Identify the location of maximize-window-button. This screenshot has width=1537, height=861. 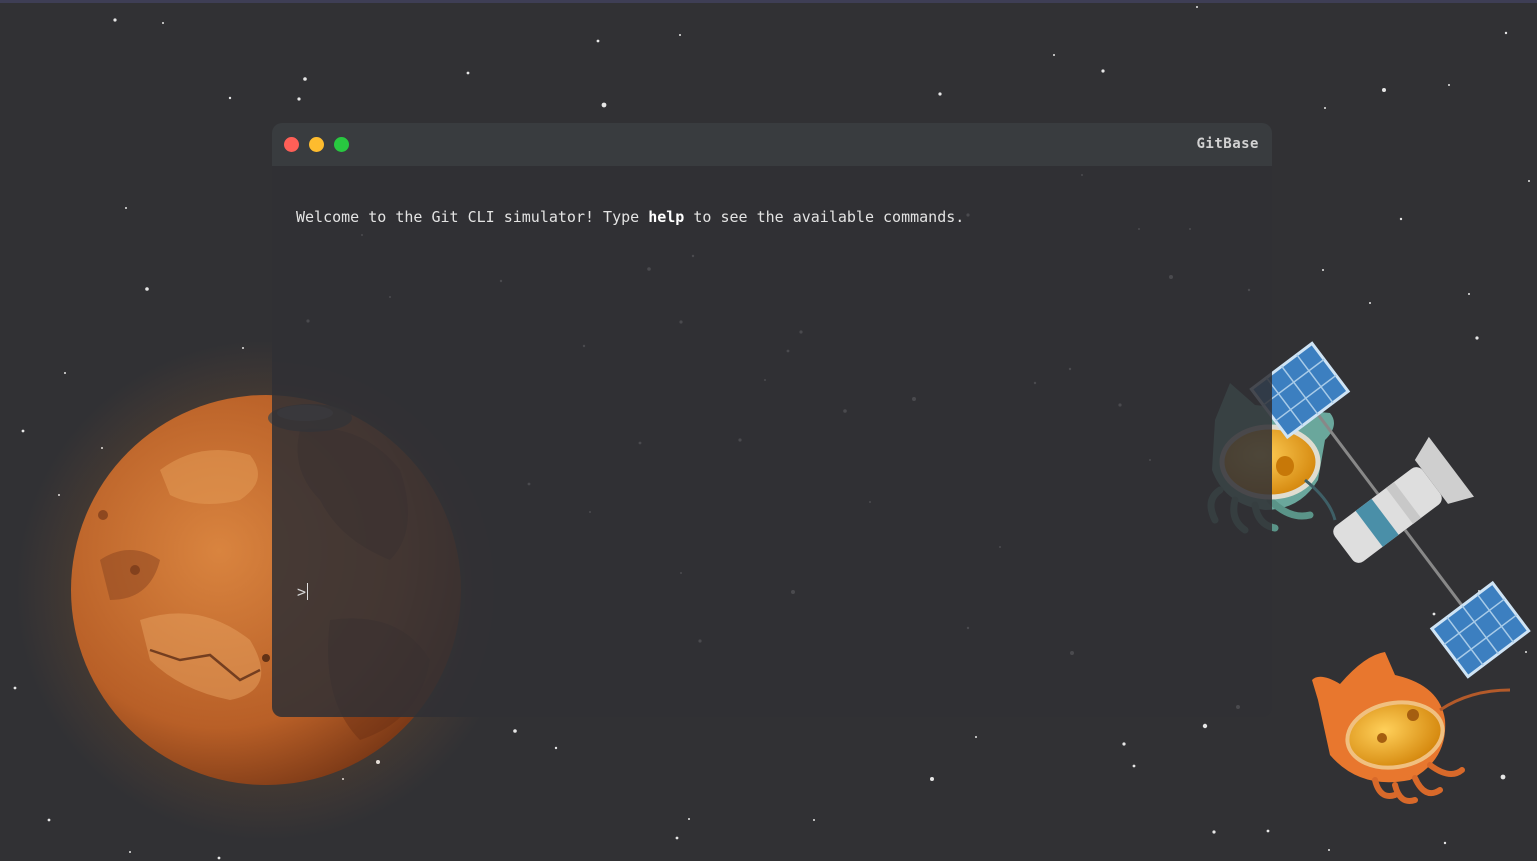
(341, 144).